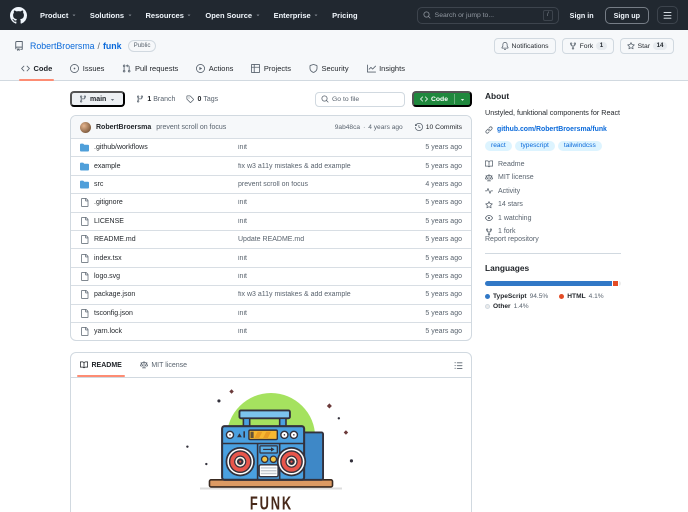  I want to click on go-to-file-field, so click(360, 99).